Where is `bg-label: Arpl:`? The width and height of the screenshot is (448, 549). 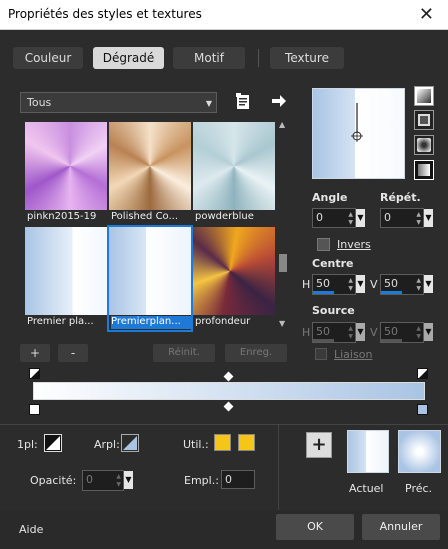 bg-label: Arpl: is located at coordinates (107, 444).